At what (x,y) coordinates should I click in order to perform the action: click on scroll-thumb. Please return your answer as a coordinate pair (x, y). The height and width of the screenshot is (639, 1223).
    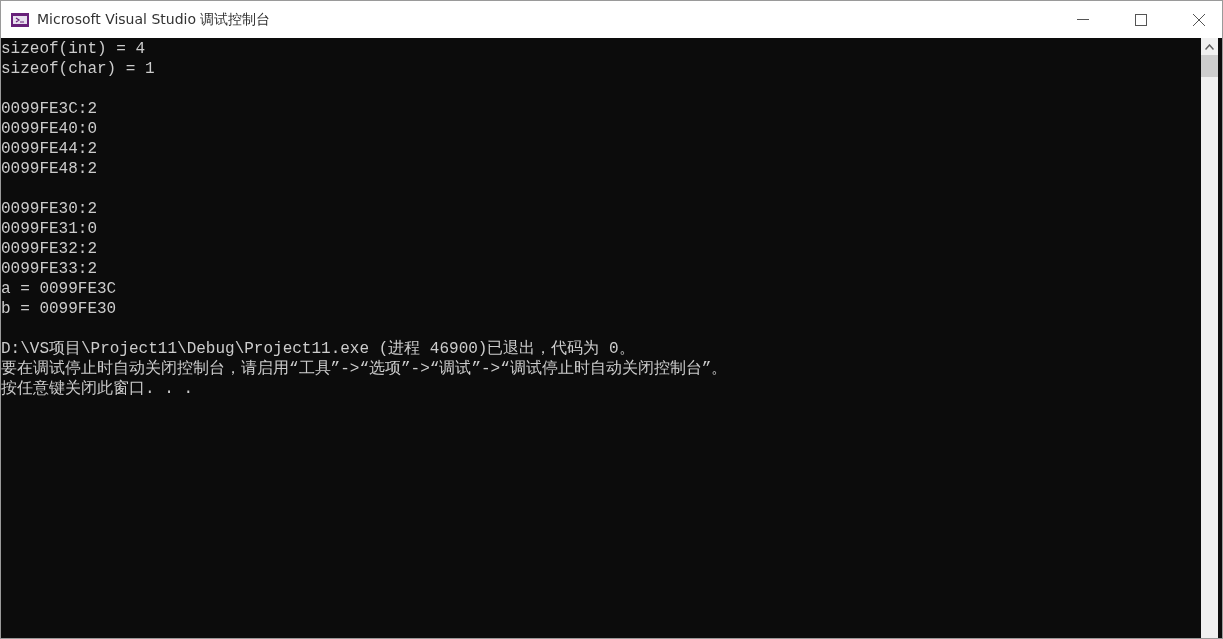
    Looking at the image, I should click on (1209, 66).